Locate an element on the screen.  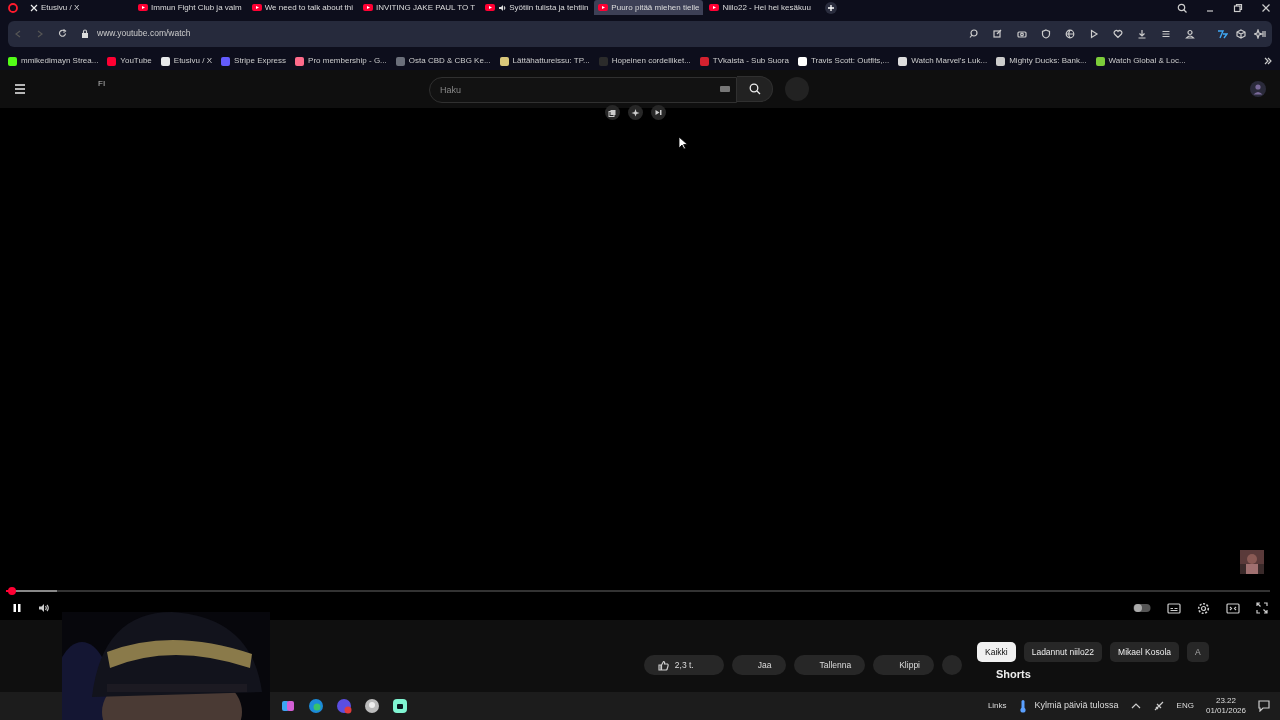
subtitles-icon is located at coordinates (1174, 608).